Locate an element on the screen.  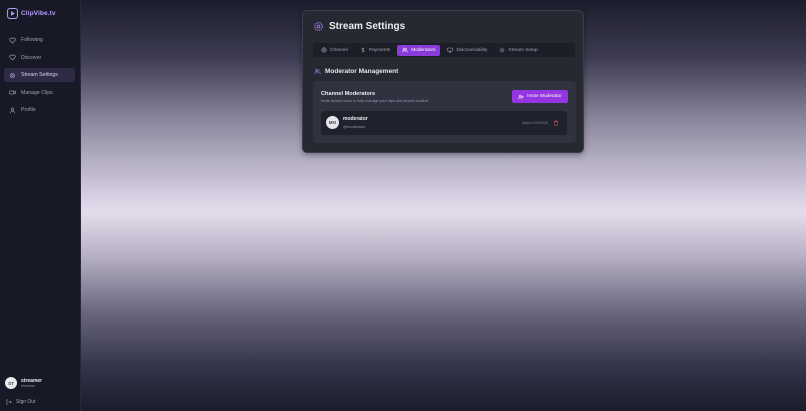
moderator-handle: @moderator is located at coordinates (354, 126).